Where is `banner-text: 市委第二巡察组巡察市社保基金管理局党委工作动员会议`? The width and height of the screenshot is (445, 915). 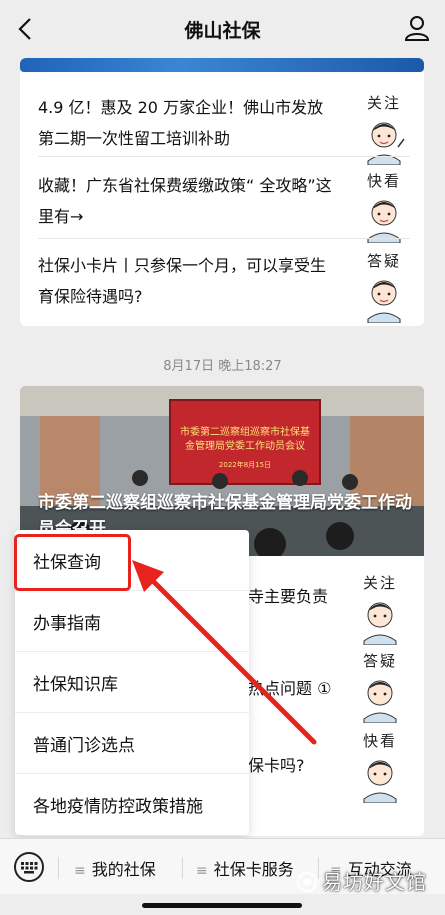 banner-text: 市委第二巡察组巡察市社保基金管理局党委工作动员会议 is located at coordinates (245, 439).